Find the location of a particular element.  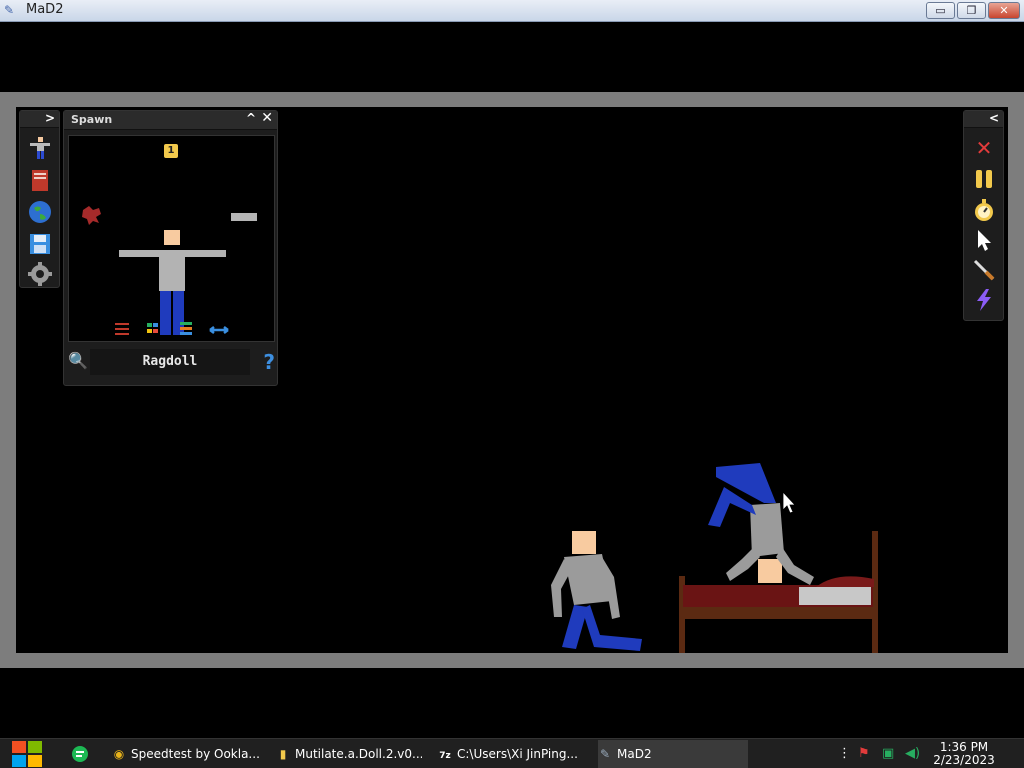

left-strip-header: > is located at coordinates (39, 119).